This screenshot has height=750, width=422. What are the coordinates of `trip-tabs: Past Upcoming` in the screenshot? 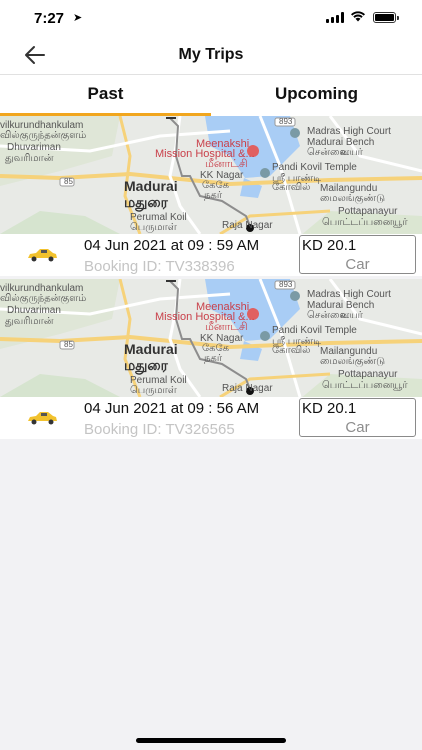 It's located at (211, 95).